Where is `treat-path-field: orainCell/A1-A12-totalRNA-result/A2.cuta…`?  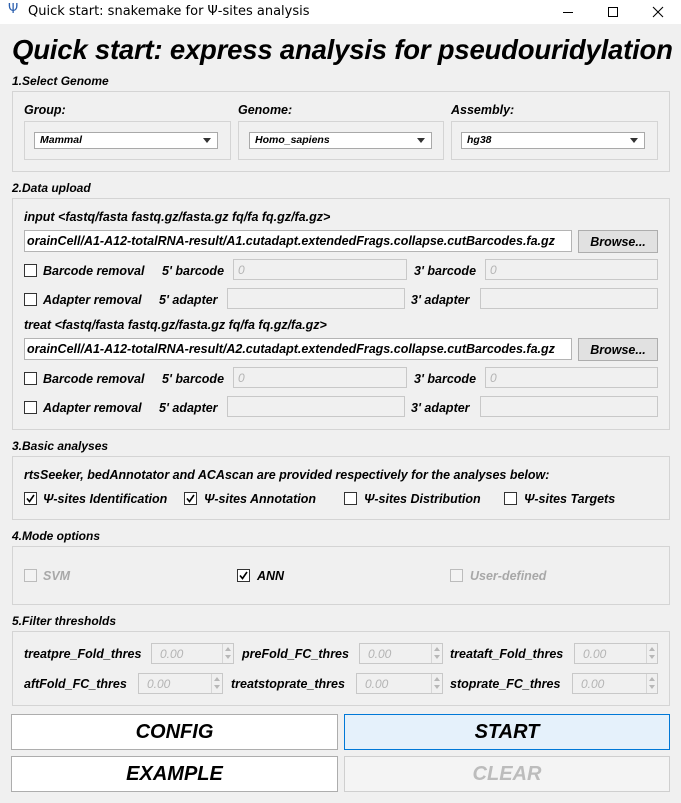 treat-path-field: orainCell/A1-A12-totalRNA-result/A2.cuta… is located at coordinates (298, 349).